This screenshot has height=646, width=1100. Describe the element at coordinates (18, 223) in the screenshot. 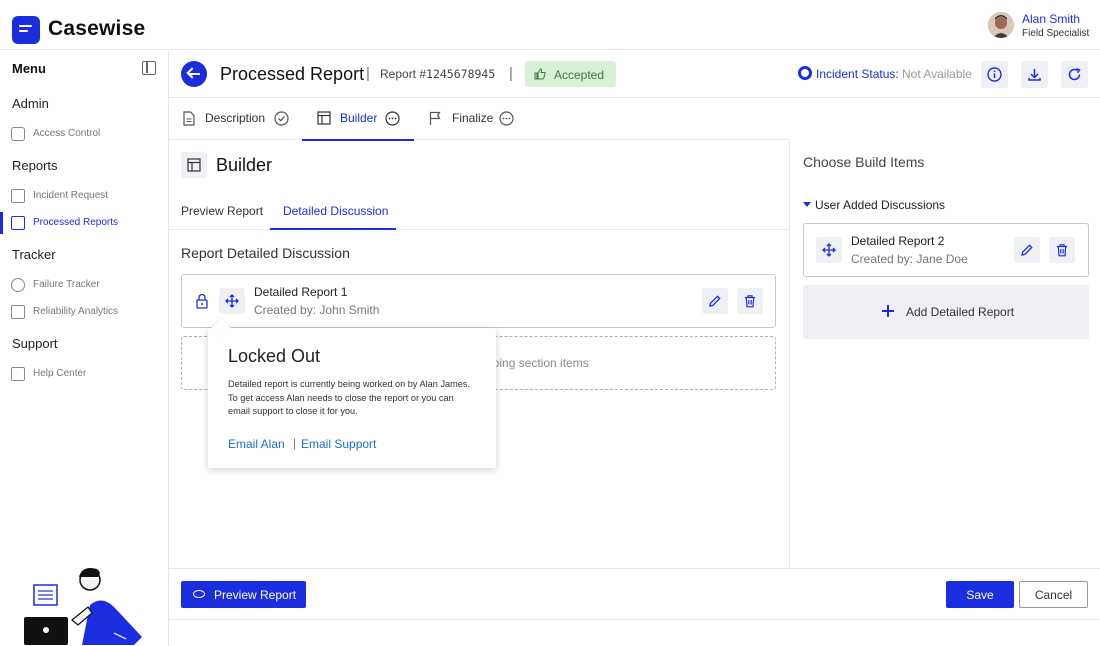

I see `report-icon` at that location.